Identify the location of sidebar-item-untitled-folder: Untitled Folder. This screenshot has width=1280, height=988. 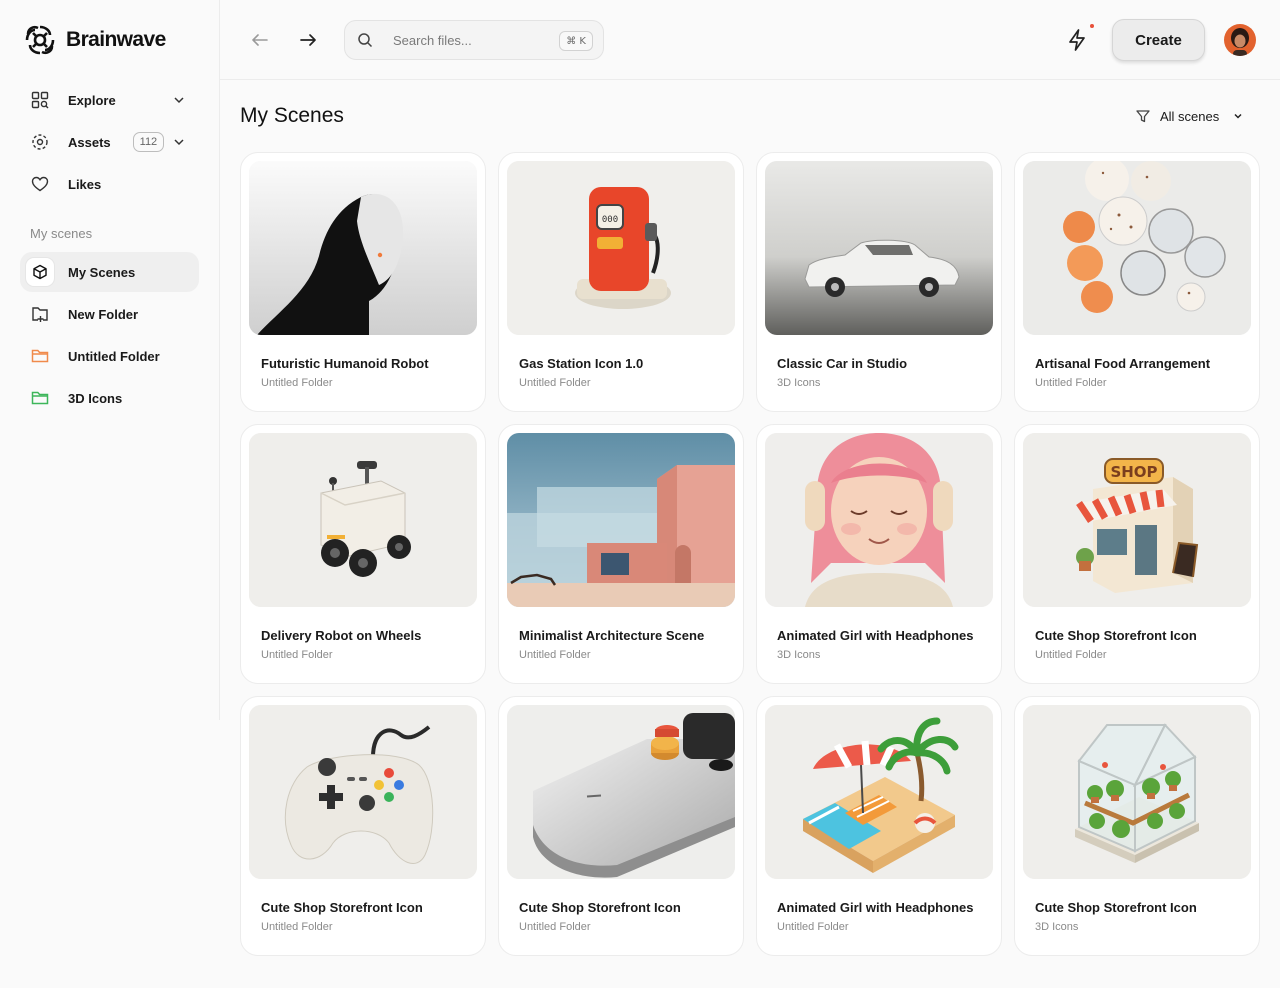
(109, 356).